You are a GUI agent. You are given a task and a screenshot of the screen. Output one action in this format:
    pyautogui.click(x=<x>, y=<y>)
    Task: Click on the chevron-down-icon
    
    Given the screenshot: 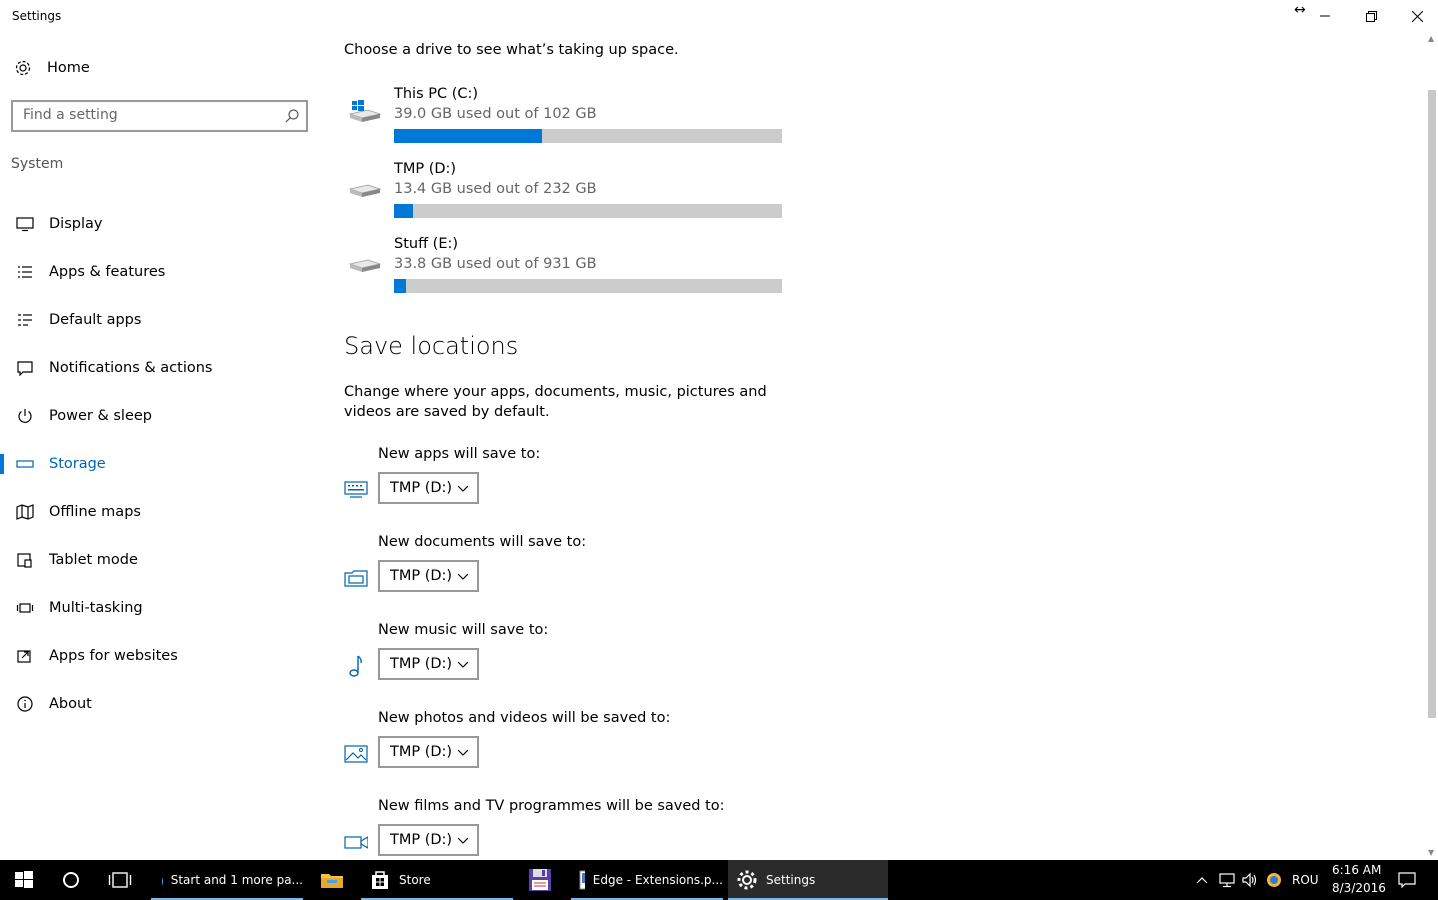 What is the action you would take?
    pyautogui.click(x=463, y=754)
    